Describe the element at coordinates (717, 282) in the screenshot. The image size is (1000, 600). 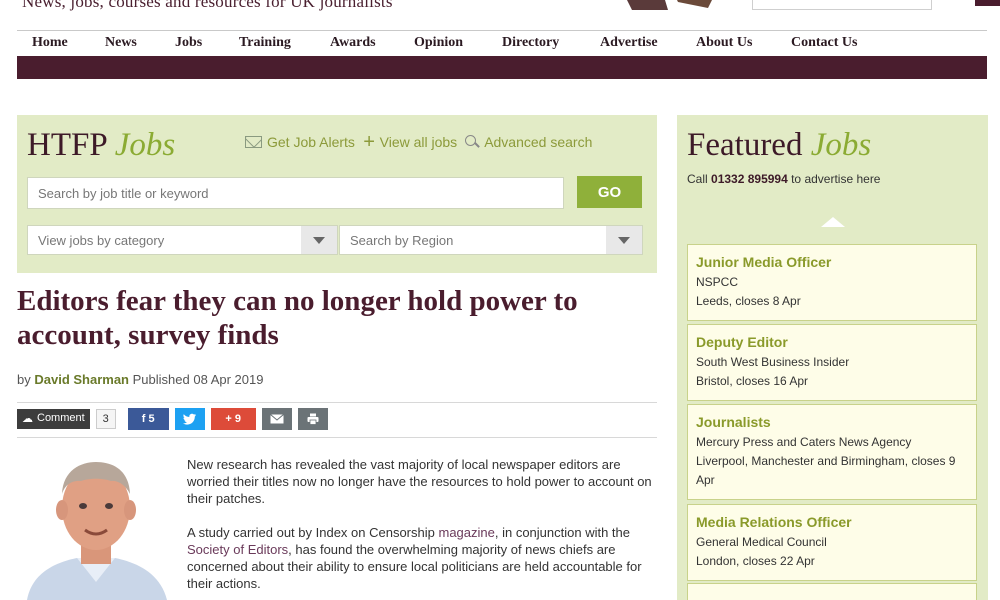
I see `job-company: NSPCC` at that location.